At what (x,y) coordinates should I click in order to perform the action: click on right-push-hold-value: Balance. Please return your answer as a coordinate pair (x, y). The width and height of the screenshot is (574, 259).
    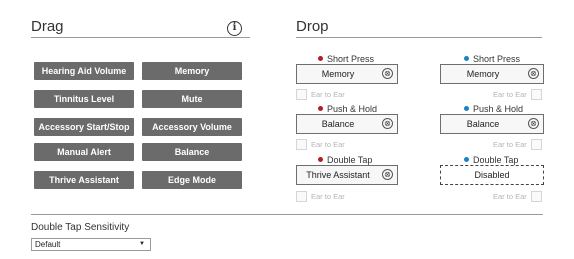
    Looking at the image, I should click on (483, 124).